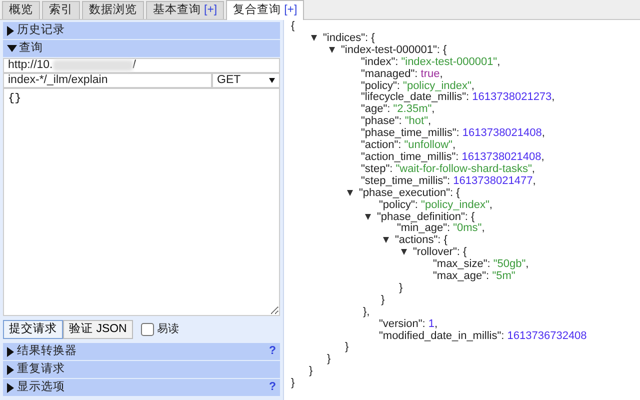 The height and width of the screenshot is (400, 640). I want to click on json-line: "min_age": "0ms",, so click(441, 228).